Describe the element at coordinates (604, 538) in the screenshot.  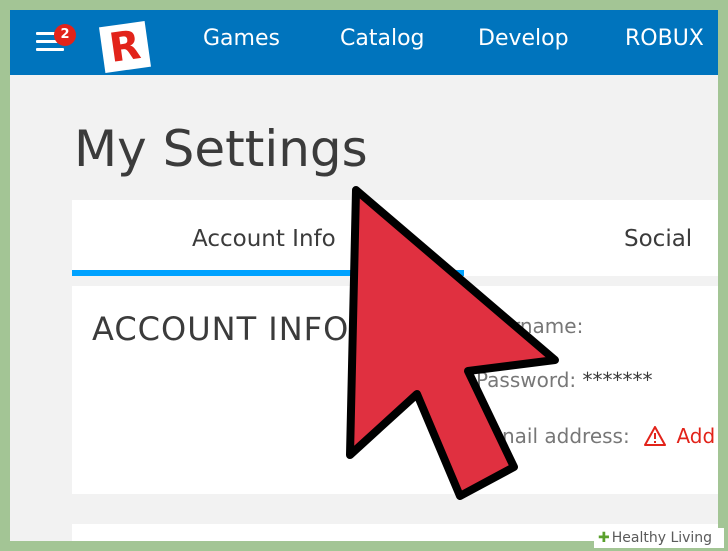
I see `plus-icon: ✚` at that location.